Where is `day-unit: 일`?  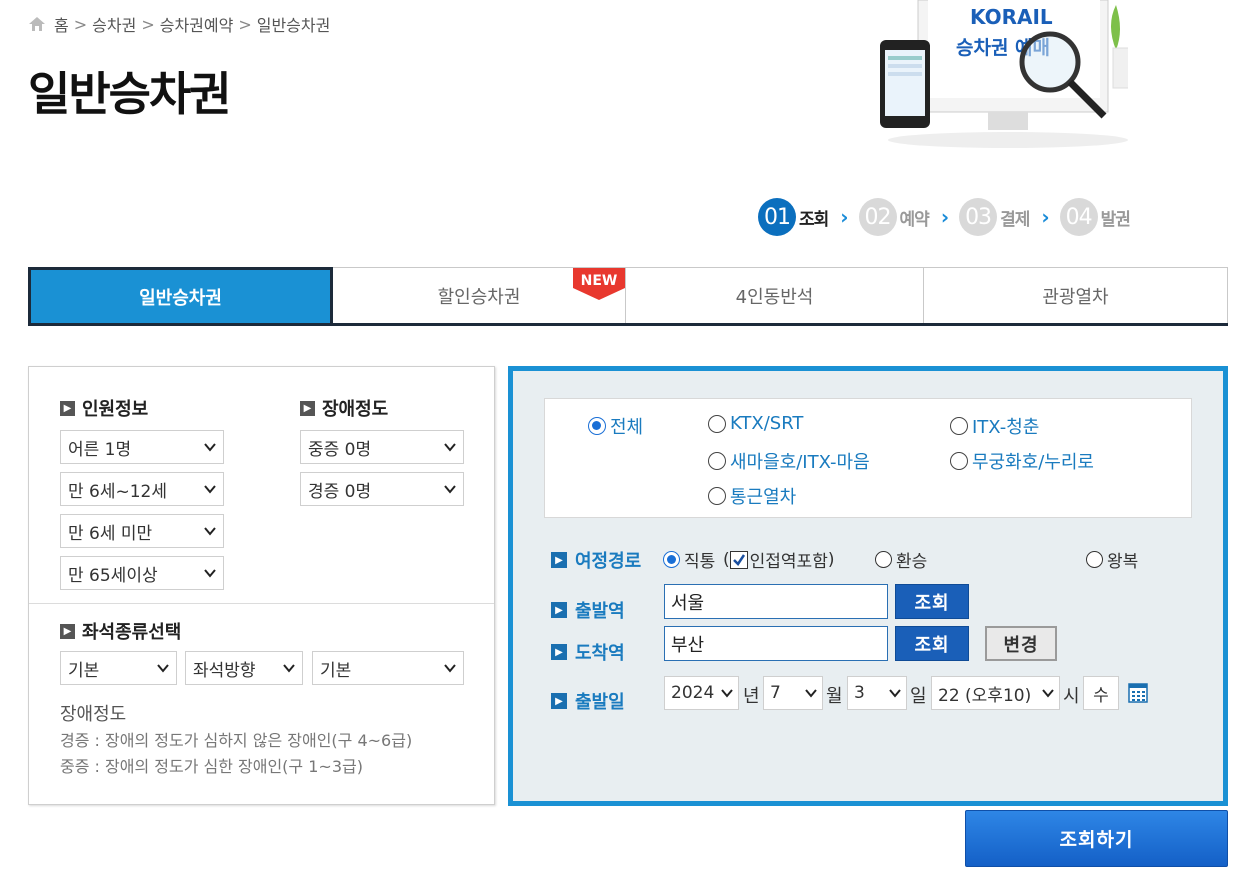
day-unit: 일 is located at coordinates (918, 696).